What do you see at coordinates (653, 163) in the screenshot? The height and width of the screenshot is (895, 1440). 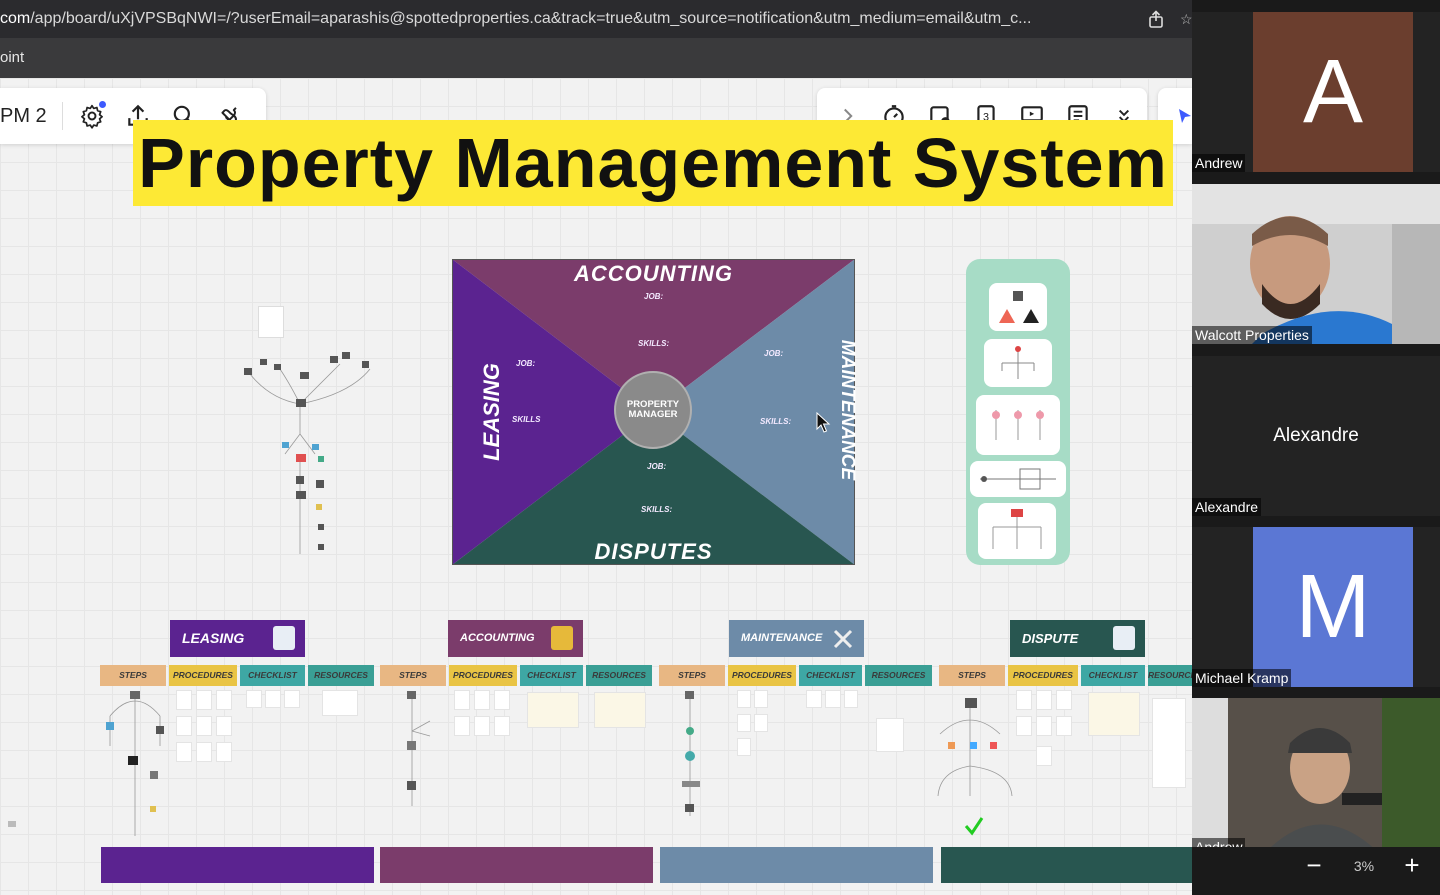 I see `board-title: Property Management System` at bounding box center [653, 163].